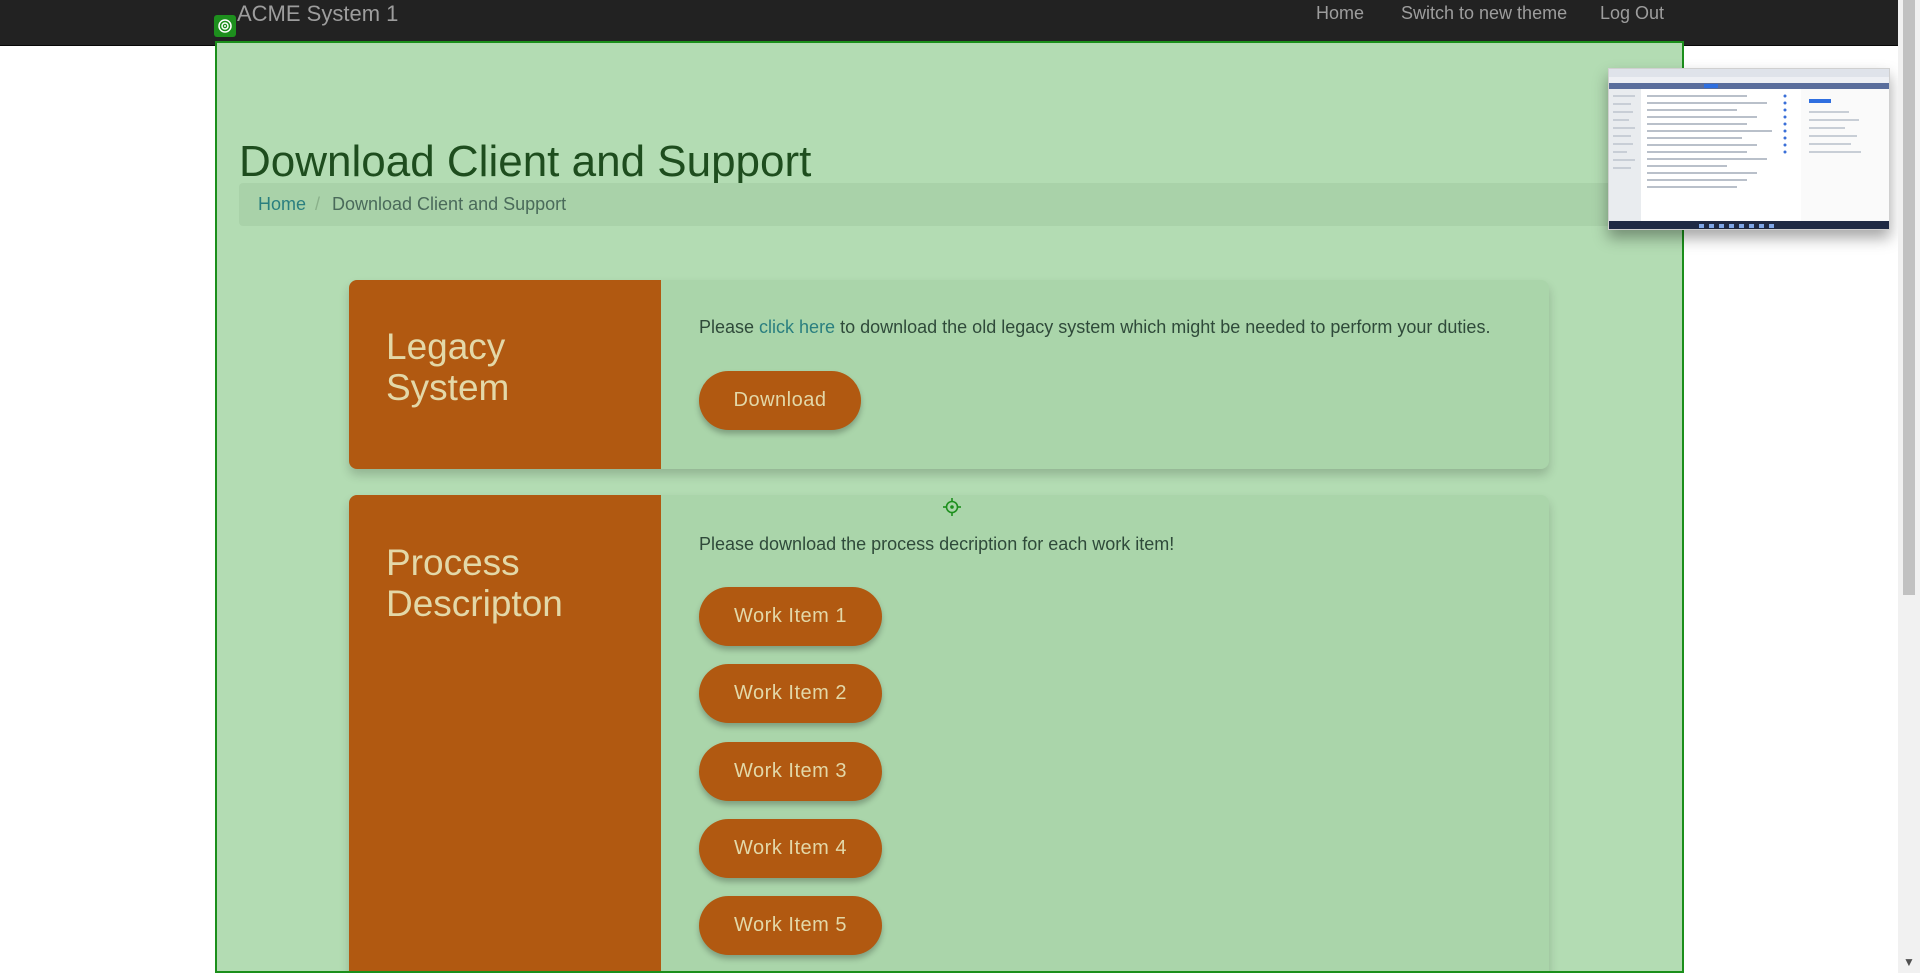  Describe the element at coordinates (954, 204) in the screenshot. I see `breadcrumb: Home / Download Client and Support` at that location.